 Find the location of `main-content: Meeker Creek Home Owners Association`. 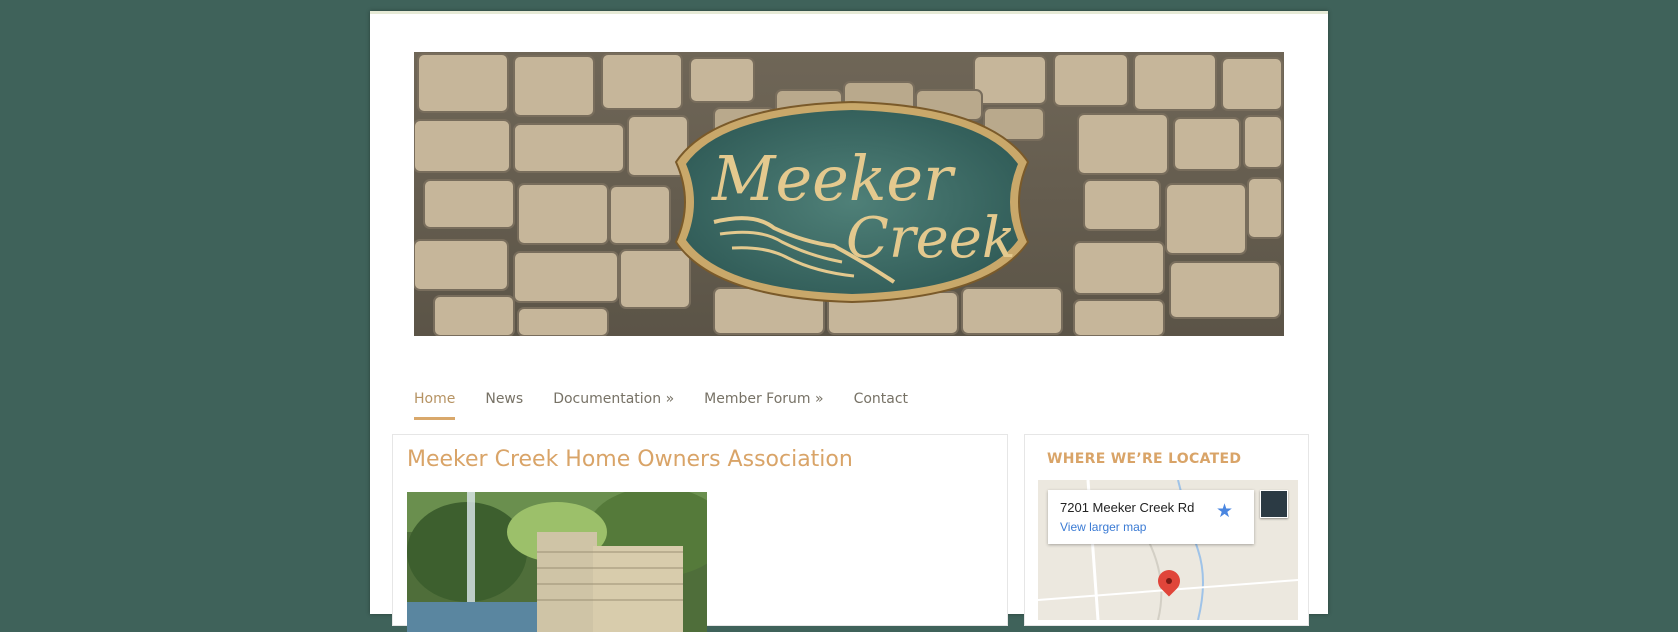

main-content: Meeker Creek Home Owners Association is located at coordinates (700, 533).